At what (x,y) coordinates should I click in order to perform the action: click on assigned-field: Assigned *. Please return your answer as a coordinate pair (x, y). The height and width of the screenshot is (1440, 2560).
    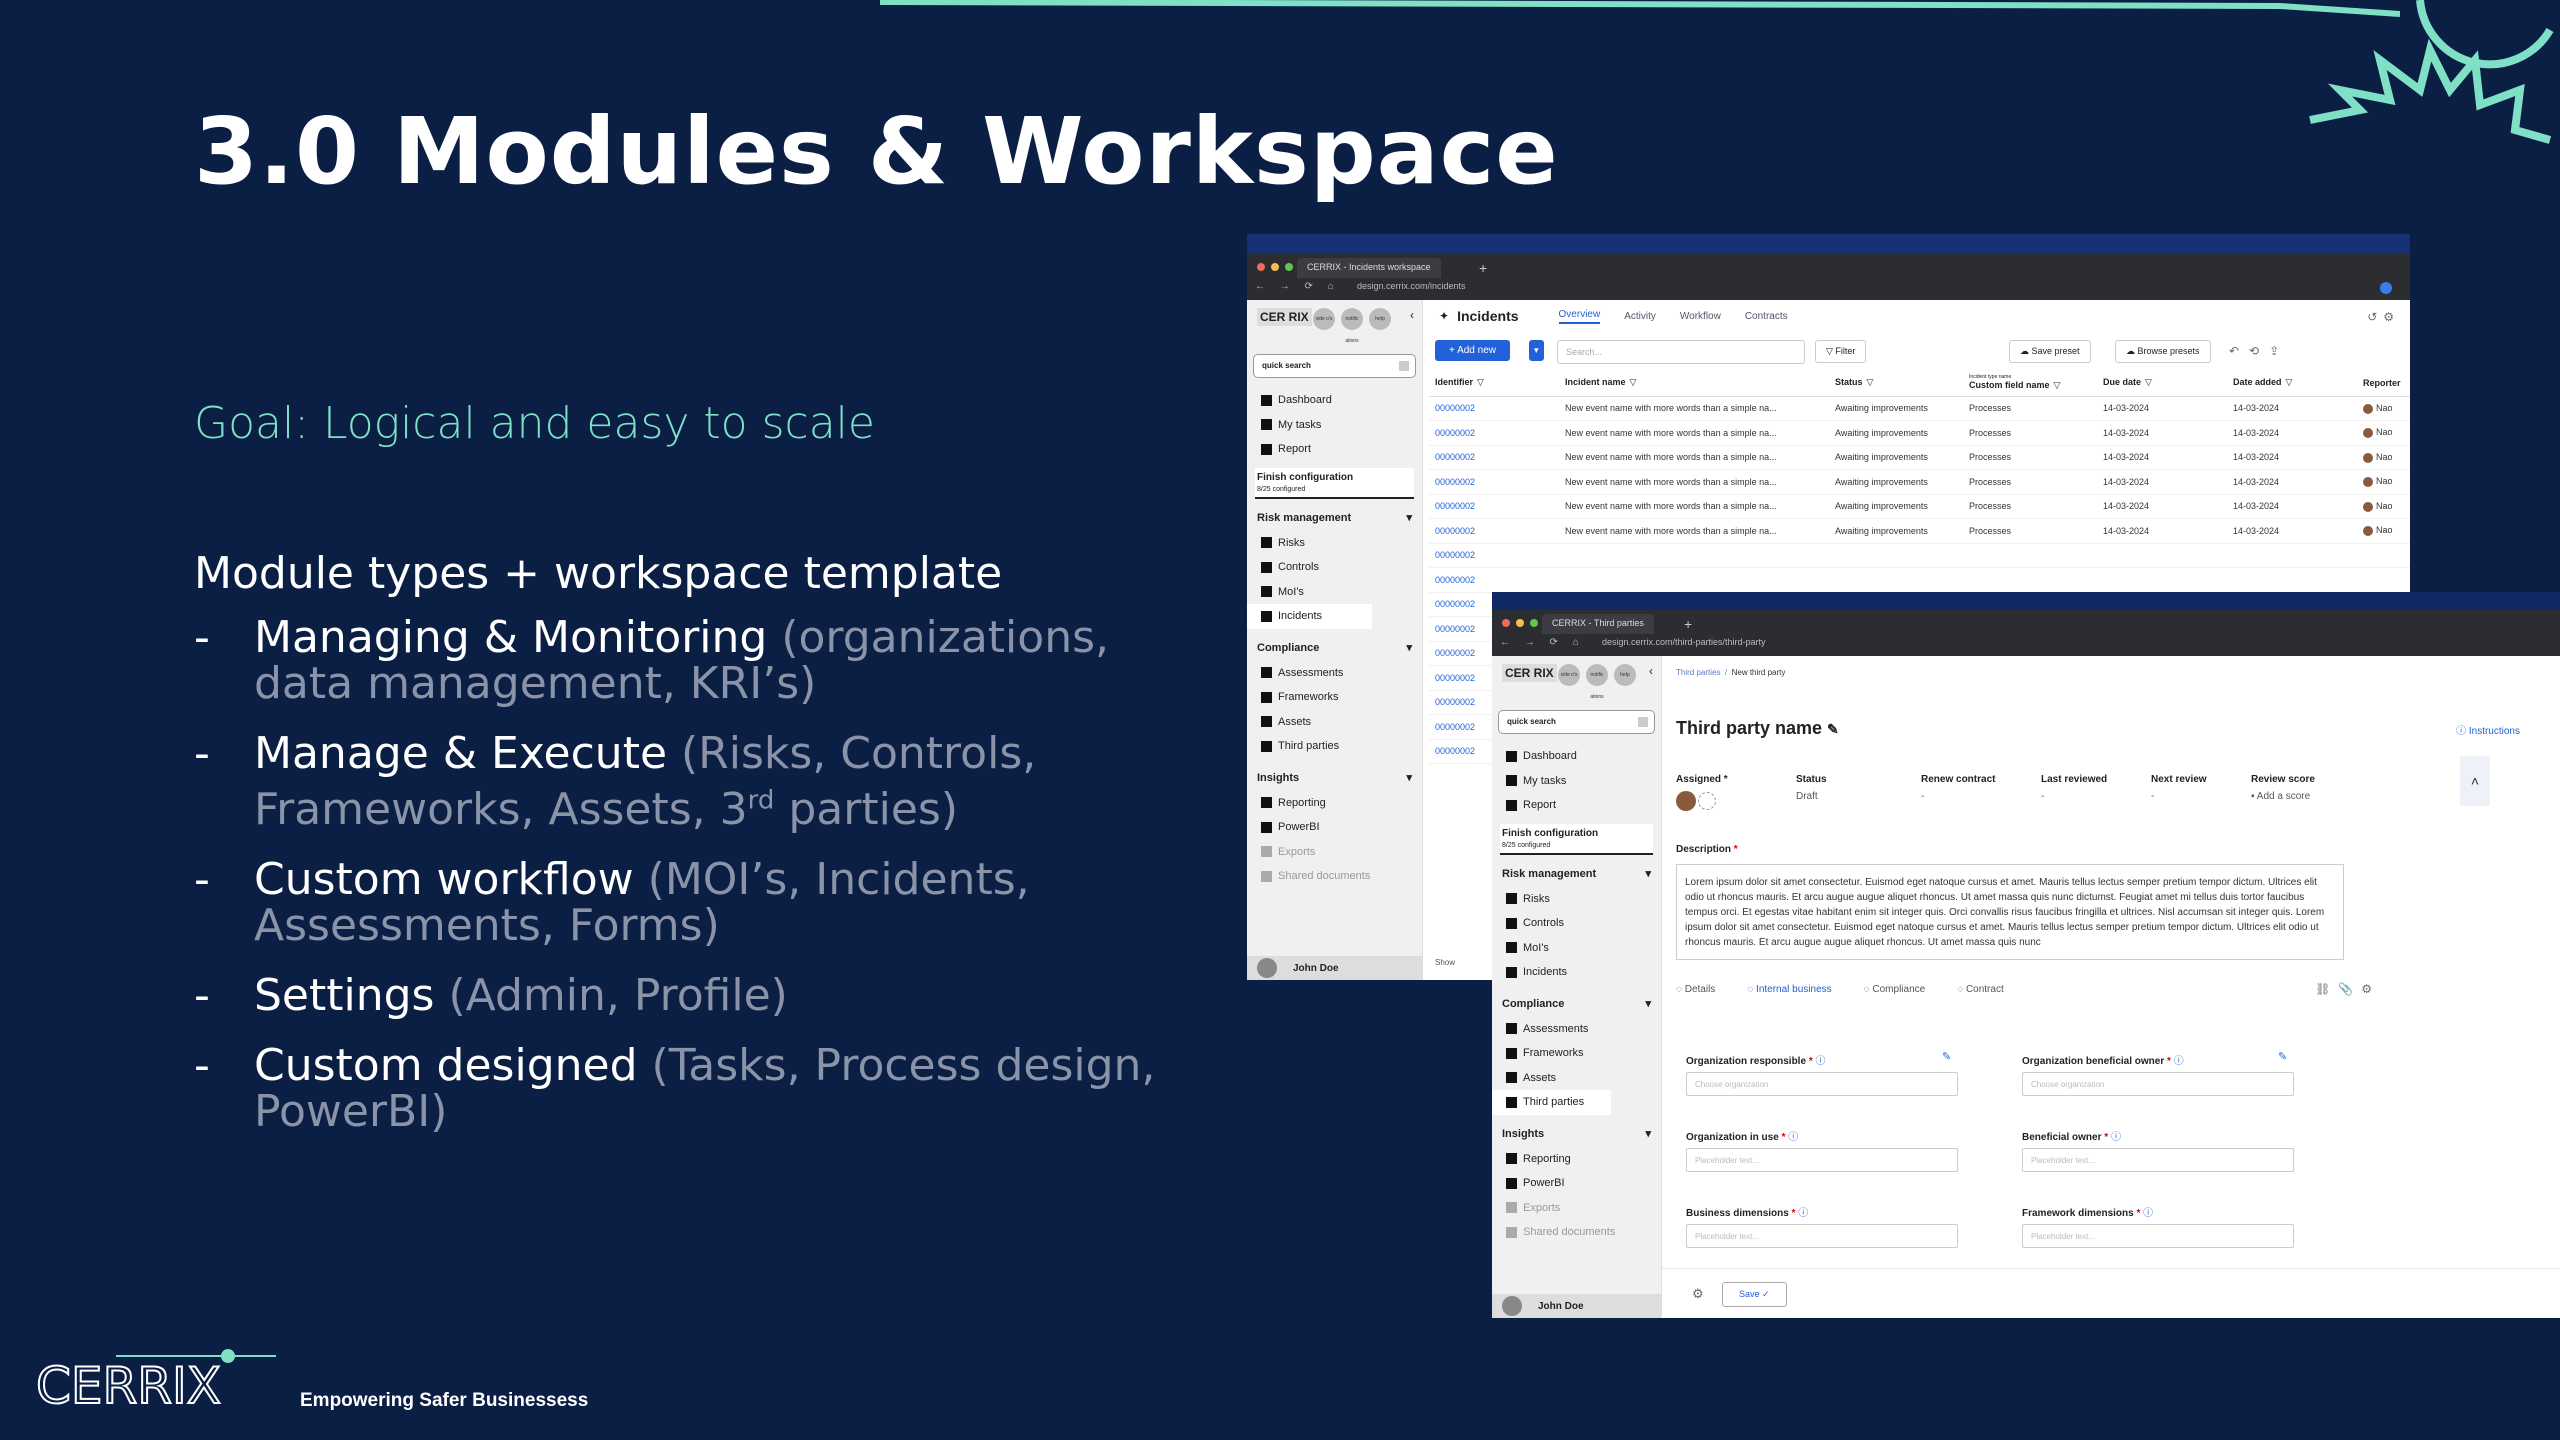
    Looking at the image, I should click on (1702, 792).